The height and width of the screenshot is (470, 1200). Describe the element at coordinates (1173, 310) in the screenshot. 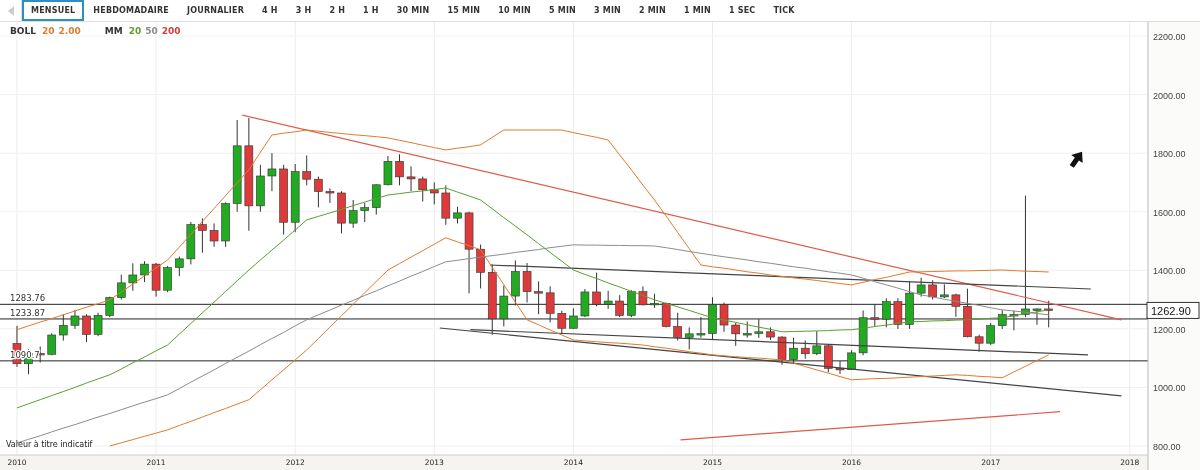

I see `last-price-tag: 1262.90` at that location.